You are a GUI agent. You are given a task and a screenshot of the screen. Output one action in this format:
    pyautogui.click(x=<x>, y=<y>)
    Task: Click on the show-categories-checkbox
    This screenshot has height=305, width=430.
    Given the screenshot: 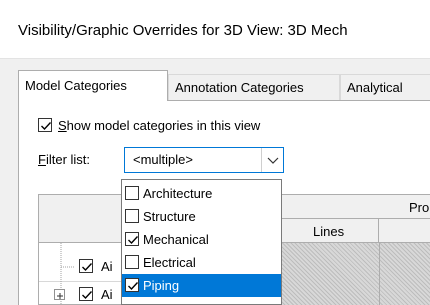 What is the action you would take?
    pyautogui.click(x=45, y=125)
    